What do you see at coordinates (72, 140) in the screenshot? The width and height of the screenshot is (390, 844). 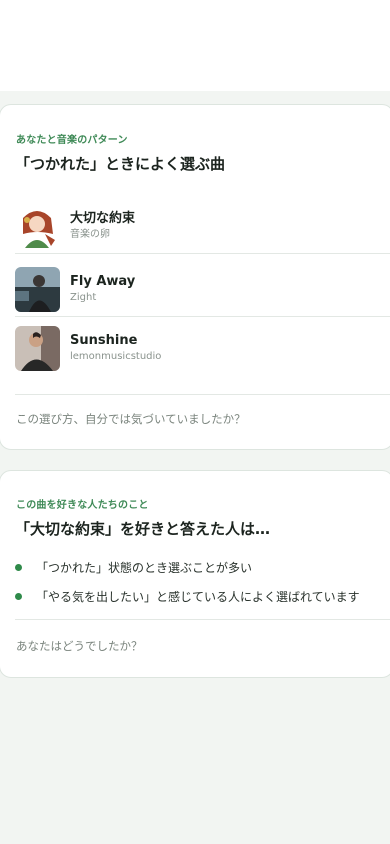 I see `pattern-eyebrow: あなたと音楽のパターン` at bounding box center [72, 140].